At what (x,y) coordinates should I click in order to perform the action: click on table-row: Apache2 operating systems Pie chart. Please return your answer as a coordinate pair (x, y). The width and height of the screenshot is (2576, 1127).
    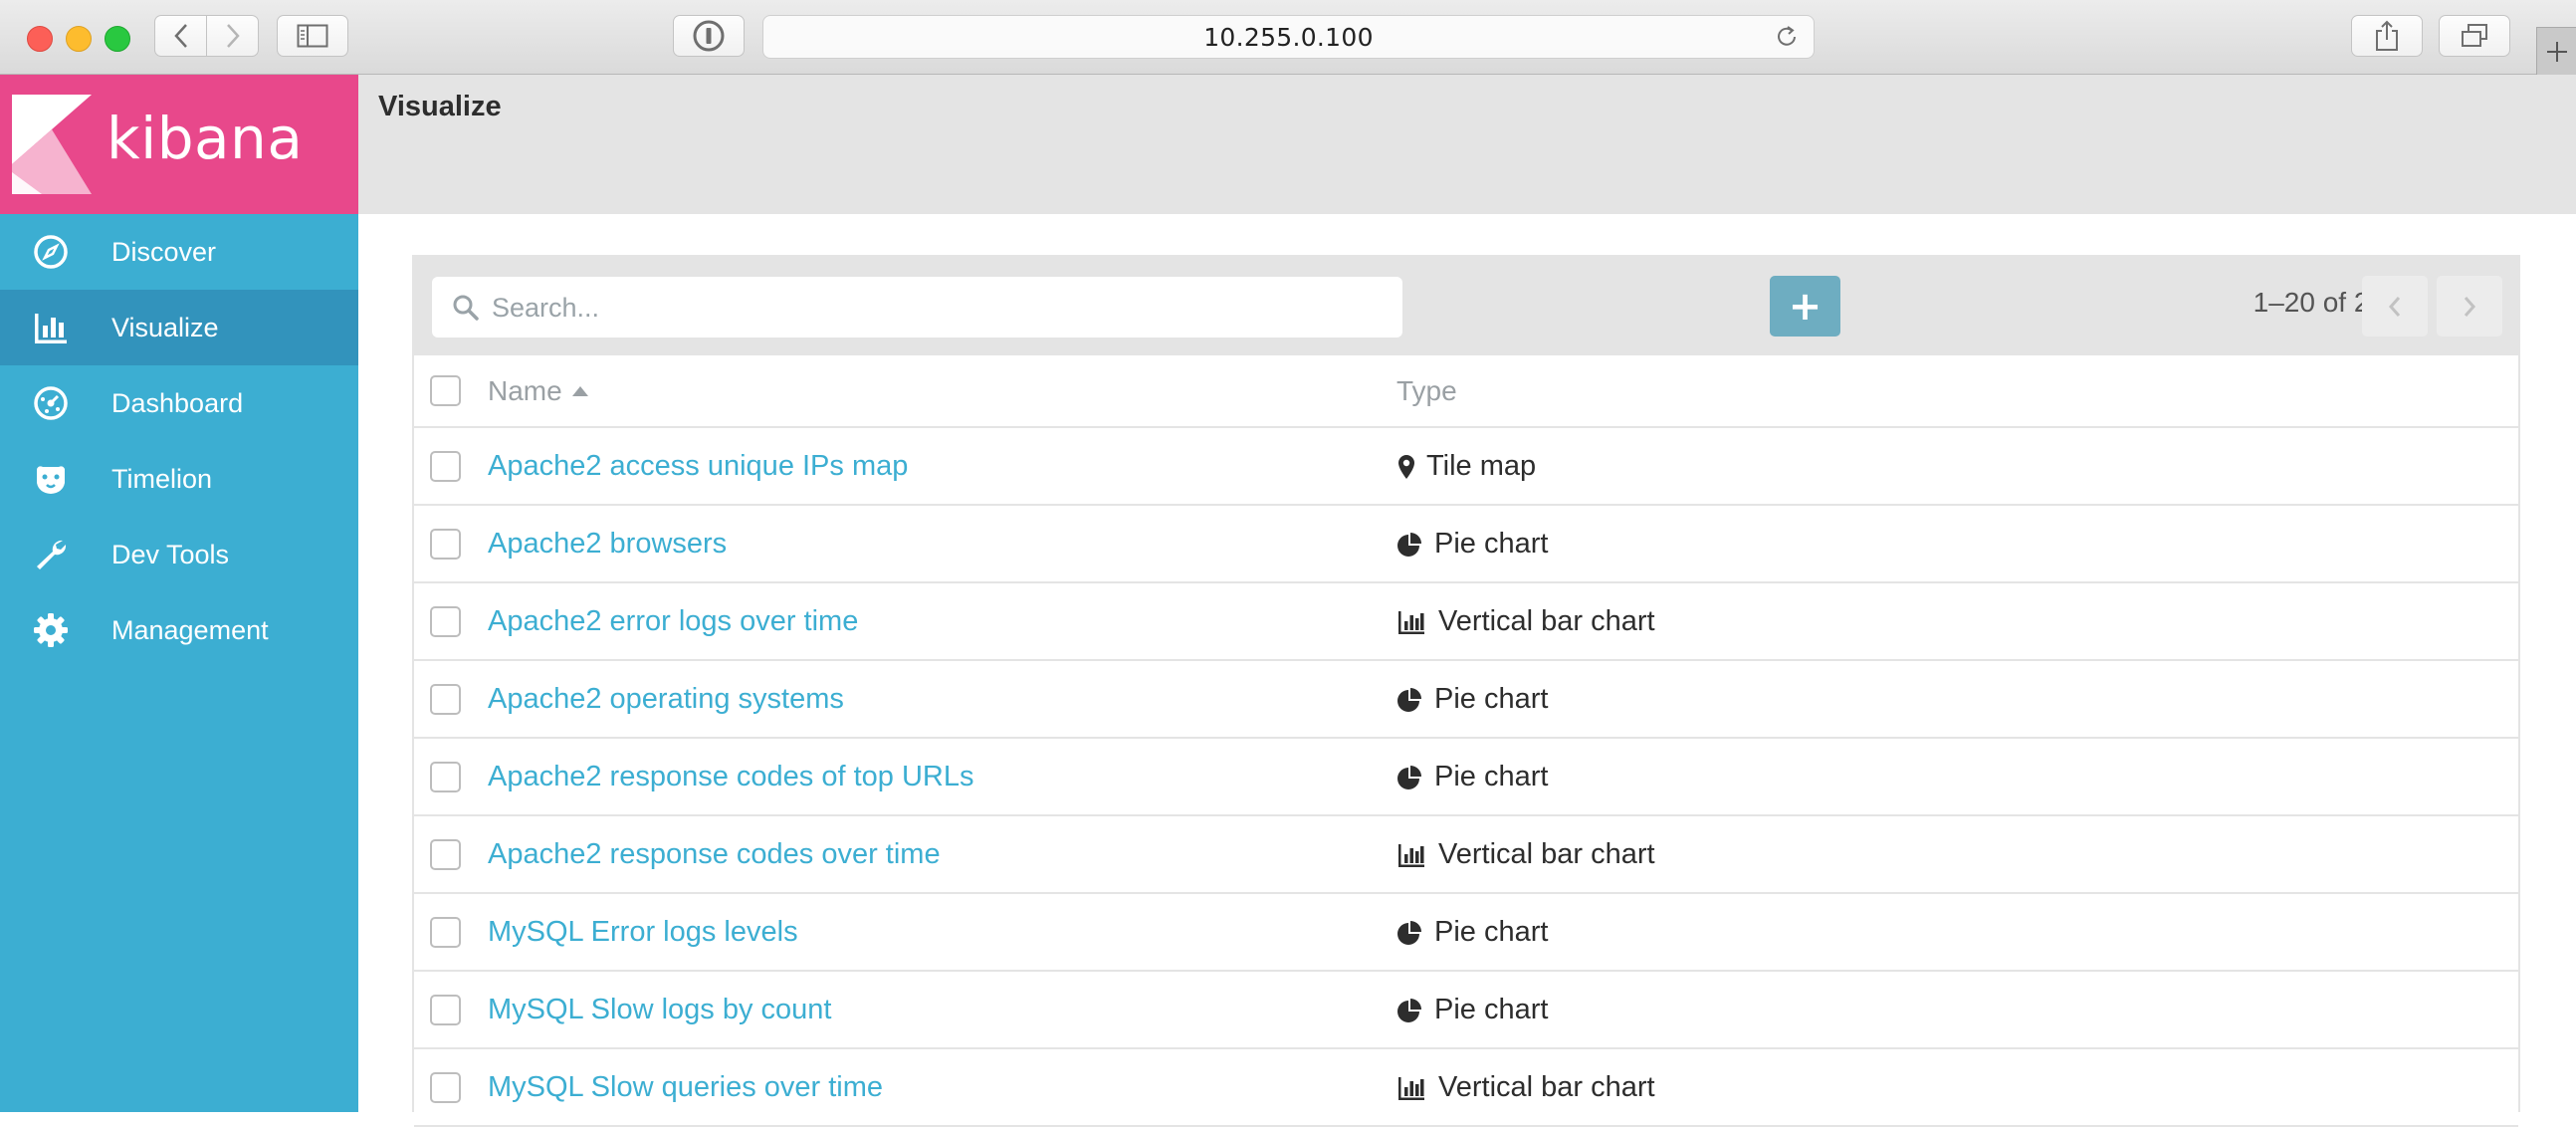
    Looking at the image, I should click on (1466, 700).